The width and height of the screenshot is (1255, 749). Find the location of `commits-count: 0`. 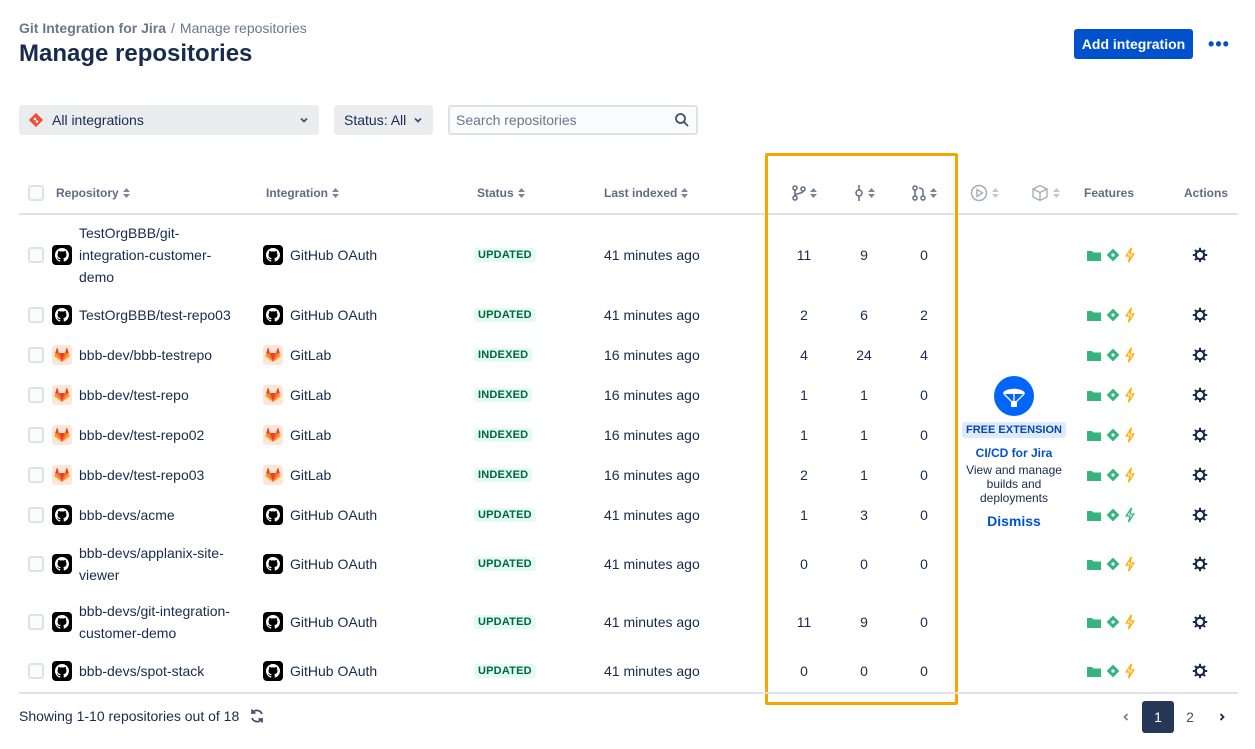

commits-count: 0 is located at coordinates (864, 671).